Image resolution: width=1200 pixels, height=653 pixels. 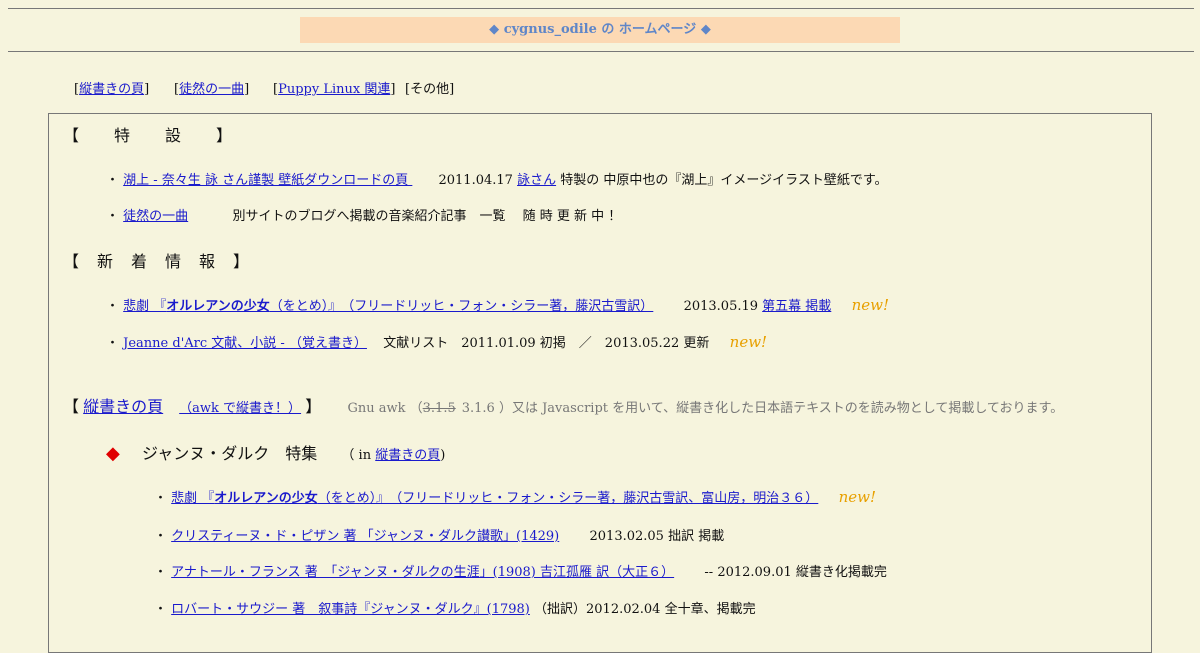 What do you see at coordinates (245, 343) in the screenshot?
I see `jeanne-notes-link: Jeanne d'Arc 文献、小説 - （覚え書き）` at bounding box center [245, 343].